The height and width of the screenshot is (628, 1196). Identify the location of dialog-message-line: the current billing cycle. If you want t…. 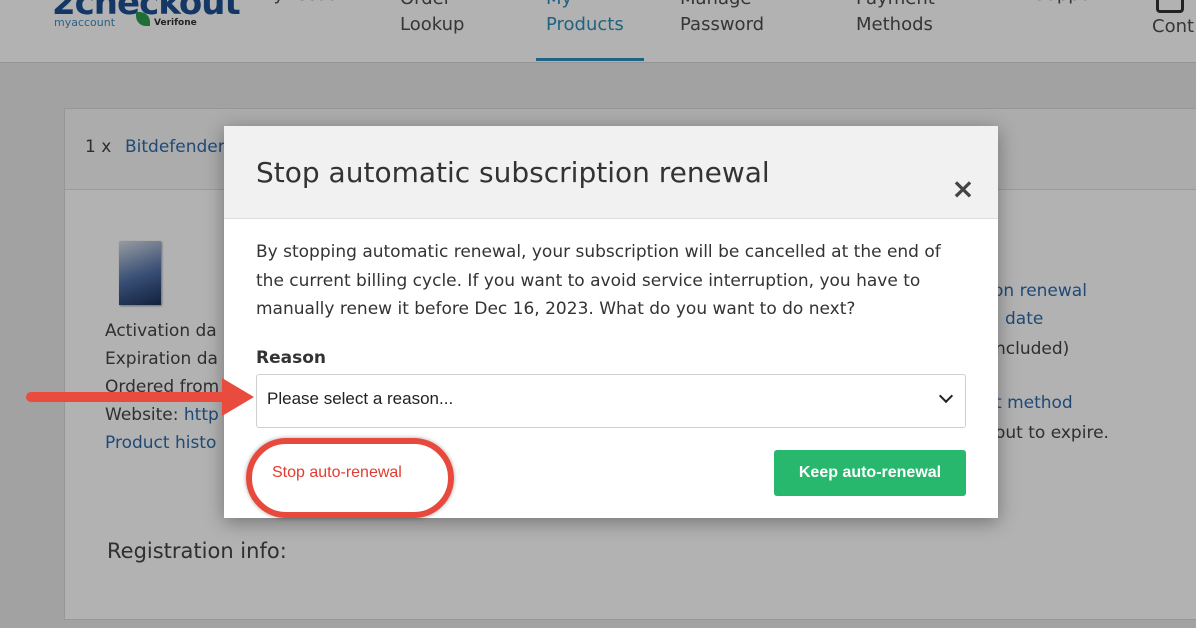
(588, 280).